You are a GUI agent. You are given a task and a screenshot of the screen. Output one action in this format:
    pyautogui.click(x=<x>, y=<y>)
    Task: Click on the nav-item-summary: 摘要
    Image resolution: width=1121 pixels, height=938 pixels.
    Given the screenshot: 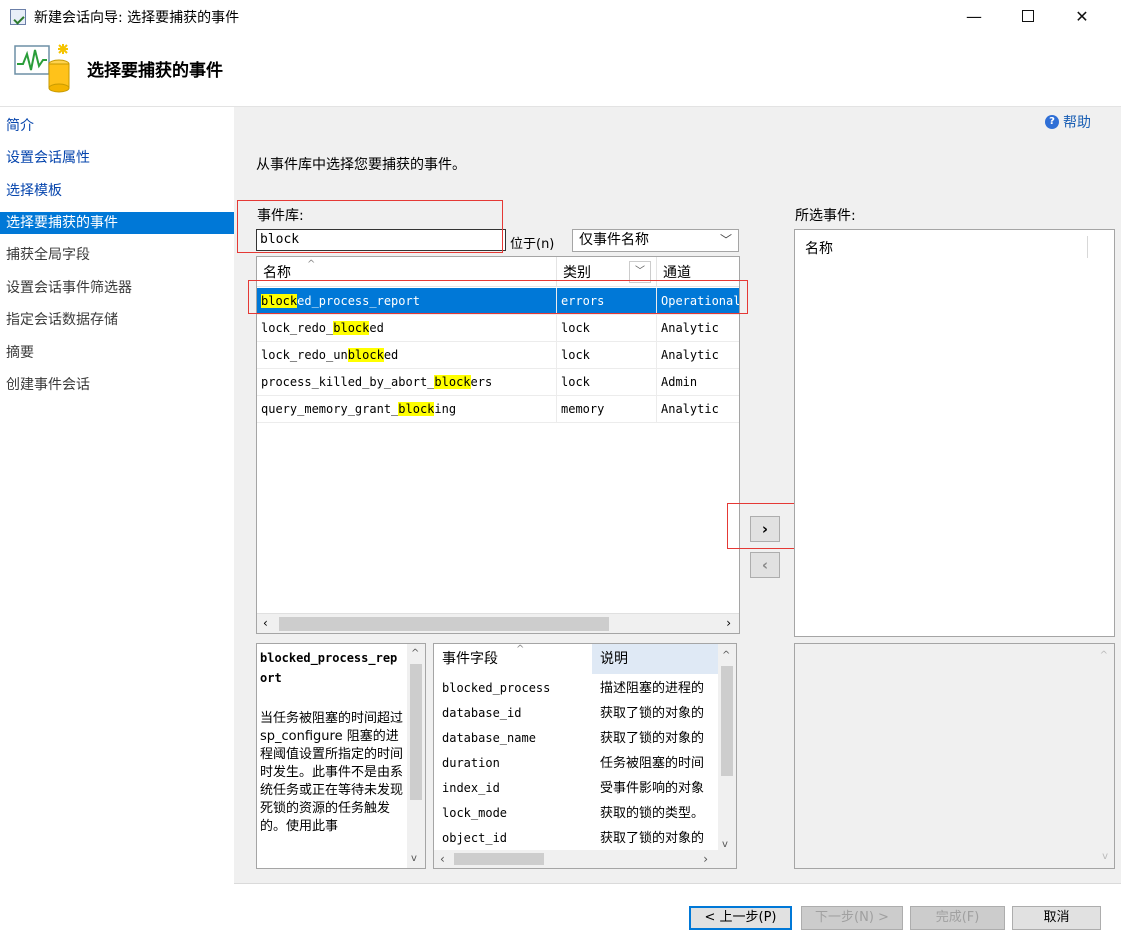 What is the action you would take?
    pyautogui.click(x=117, y=353)
    